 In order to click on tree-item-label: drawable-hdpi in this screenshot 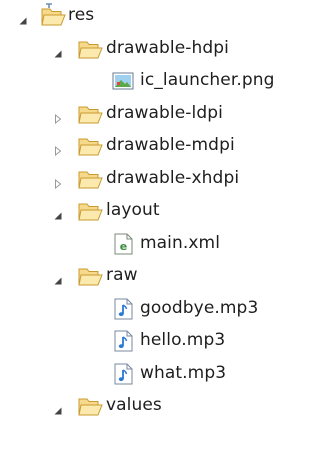, I will do `click(168, 47)`.